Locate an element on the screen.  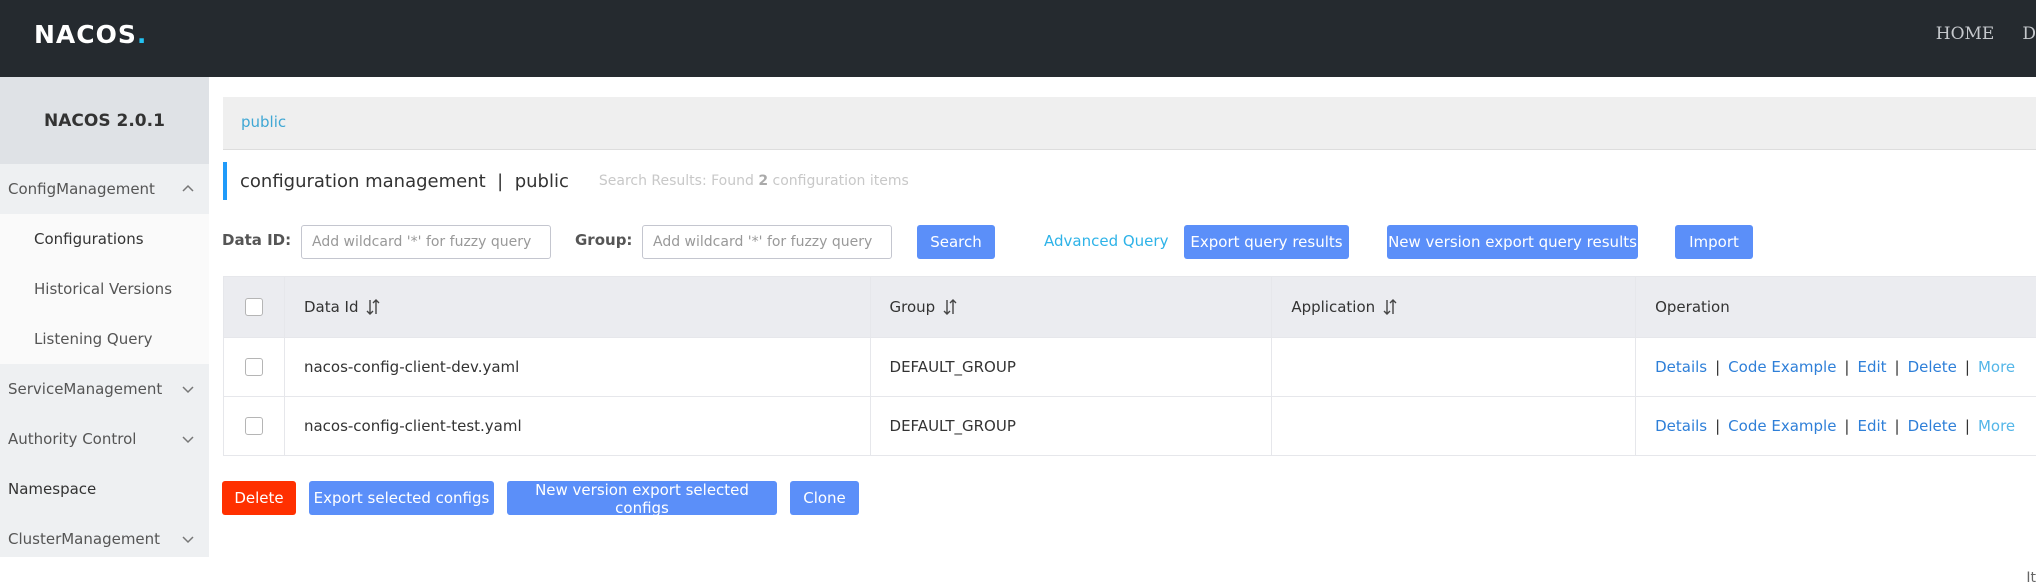
sidebar-title: NACOS 2.0.1 is located at coordinates (104, 120).